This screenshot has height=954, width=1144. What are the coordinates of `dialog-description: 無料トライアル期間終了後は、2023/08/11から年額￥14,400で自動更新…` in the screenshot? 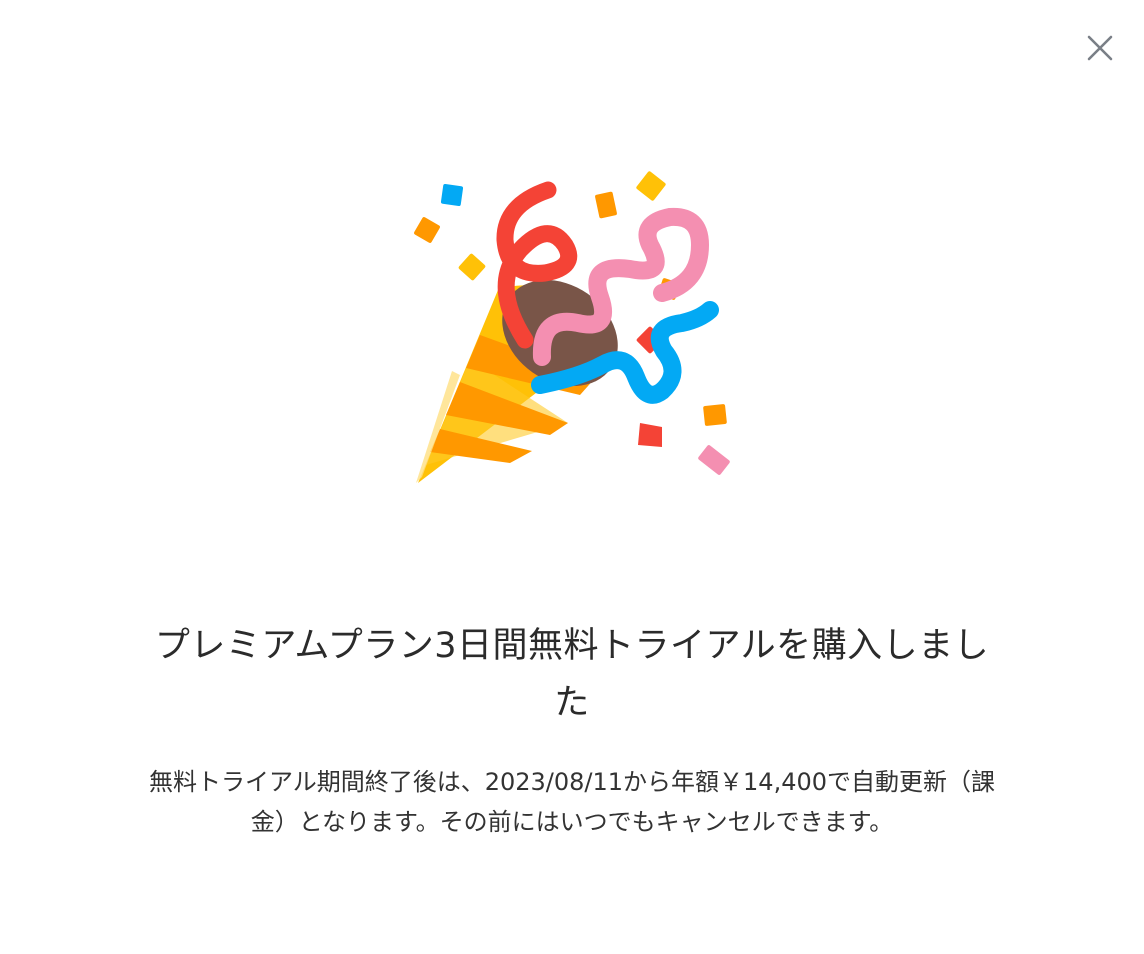 It's located at (572, 802).